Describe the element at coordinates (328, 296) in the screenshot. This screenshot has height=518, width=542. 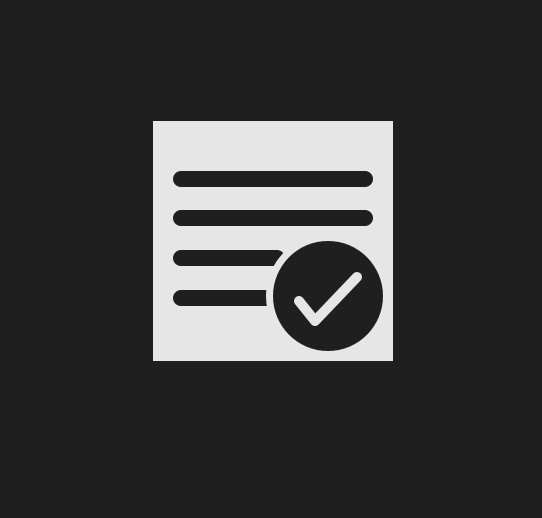
I see `check-badge` at that location.